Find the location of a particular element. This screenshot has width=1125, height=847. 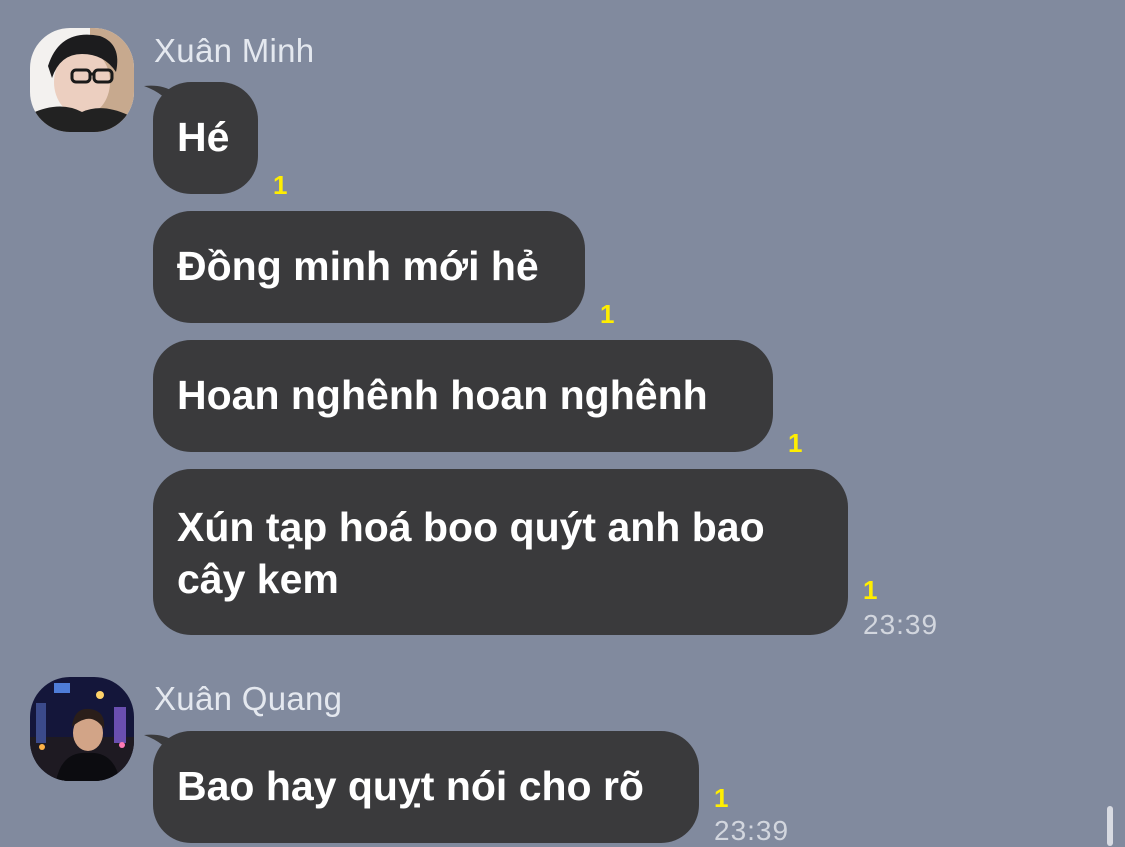

message-text: Xún tạp hoá boo quýt anh bao cây kem is located at coordinates (471, 553).